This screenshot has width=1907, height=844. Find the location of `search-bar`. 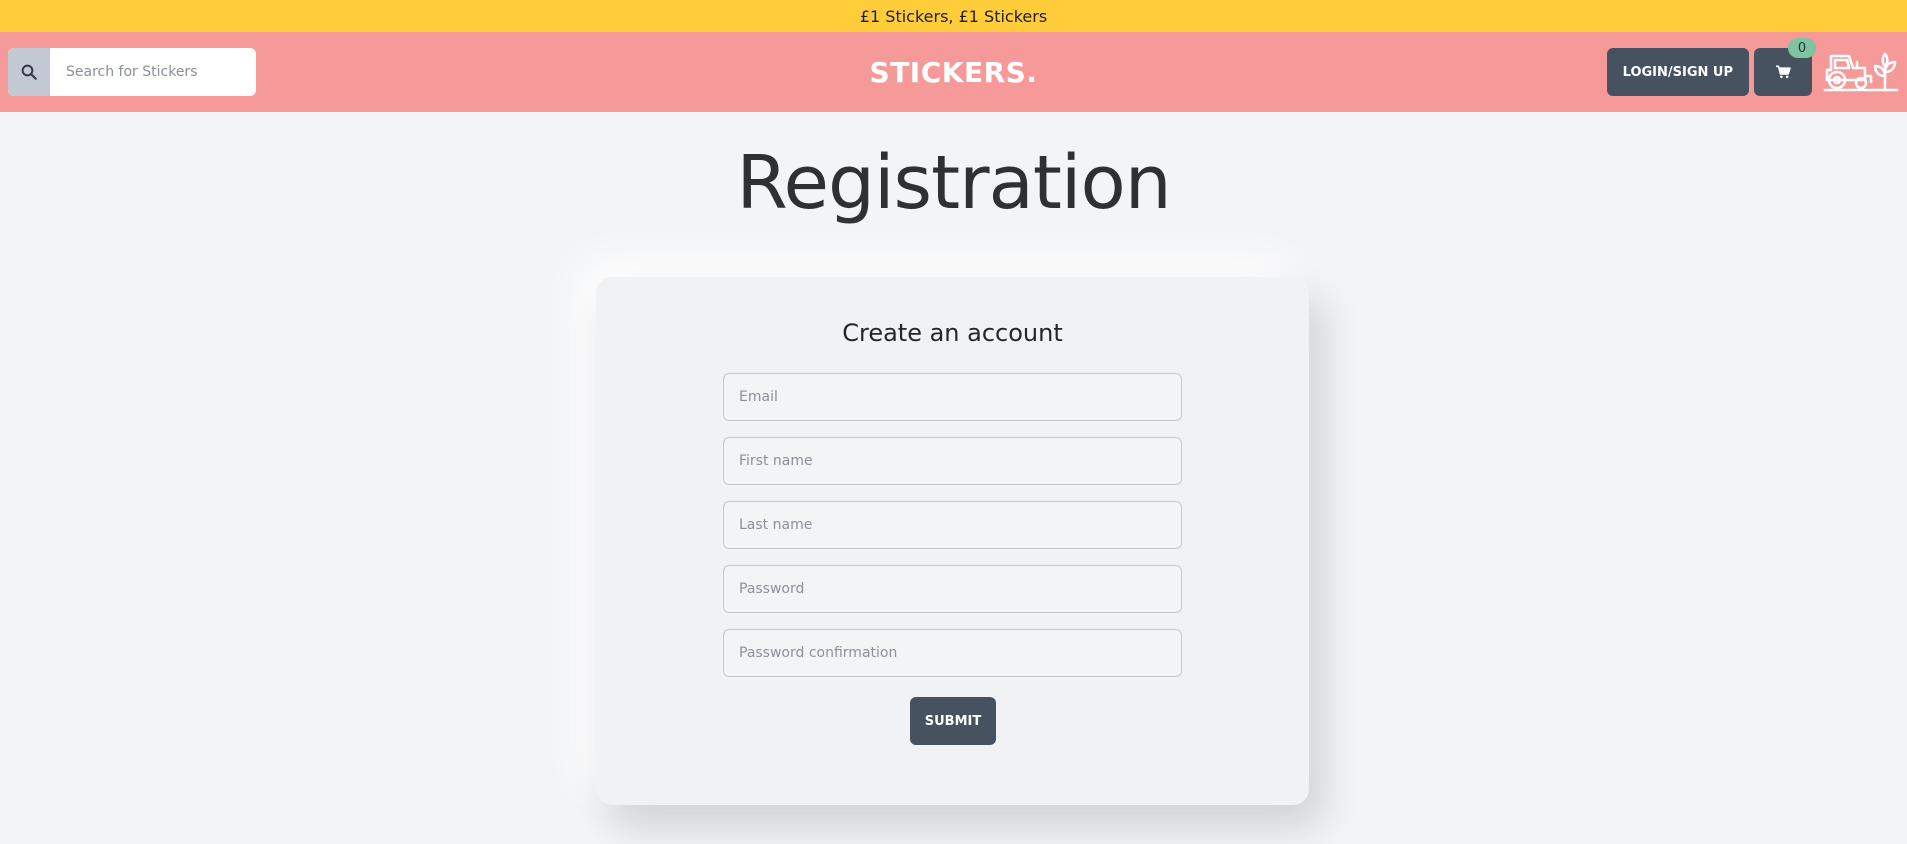

search-bar is located at coordinates (132, 72).